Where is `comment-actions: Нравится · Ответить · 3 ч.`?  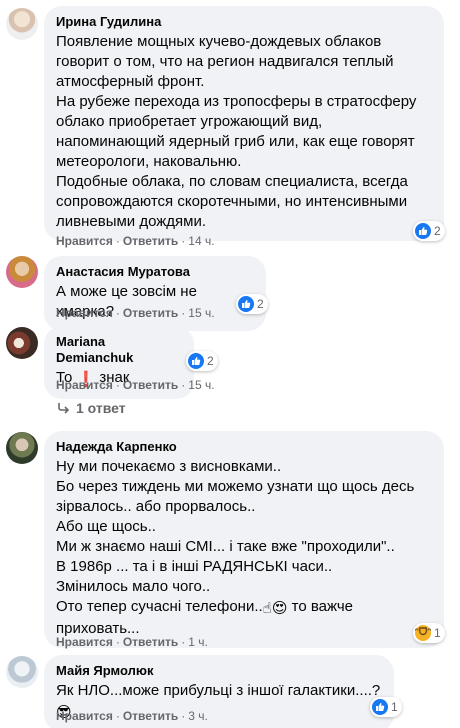
comment-actions: Нравится · Ответить · 3 ч. is located at coordinates (132, 716).